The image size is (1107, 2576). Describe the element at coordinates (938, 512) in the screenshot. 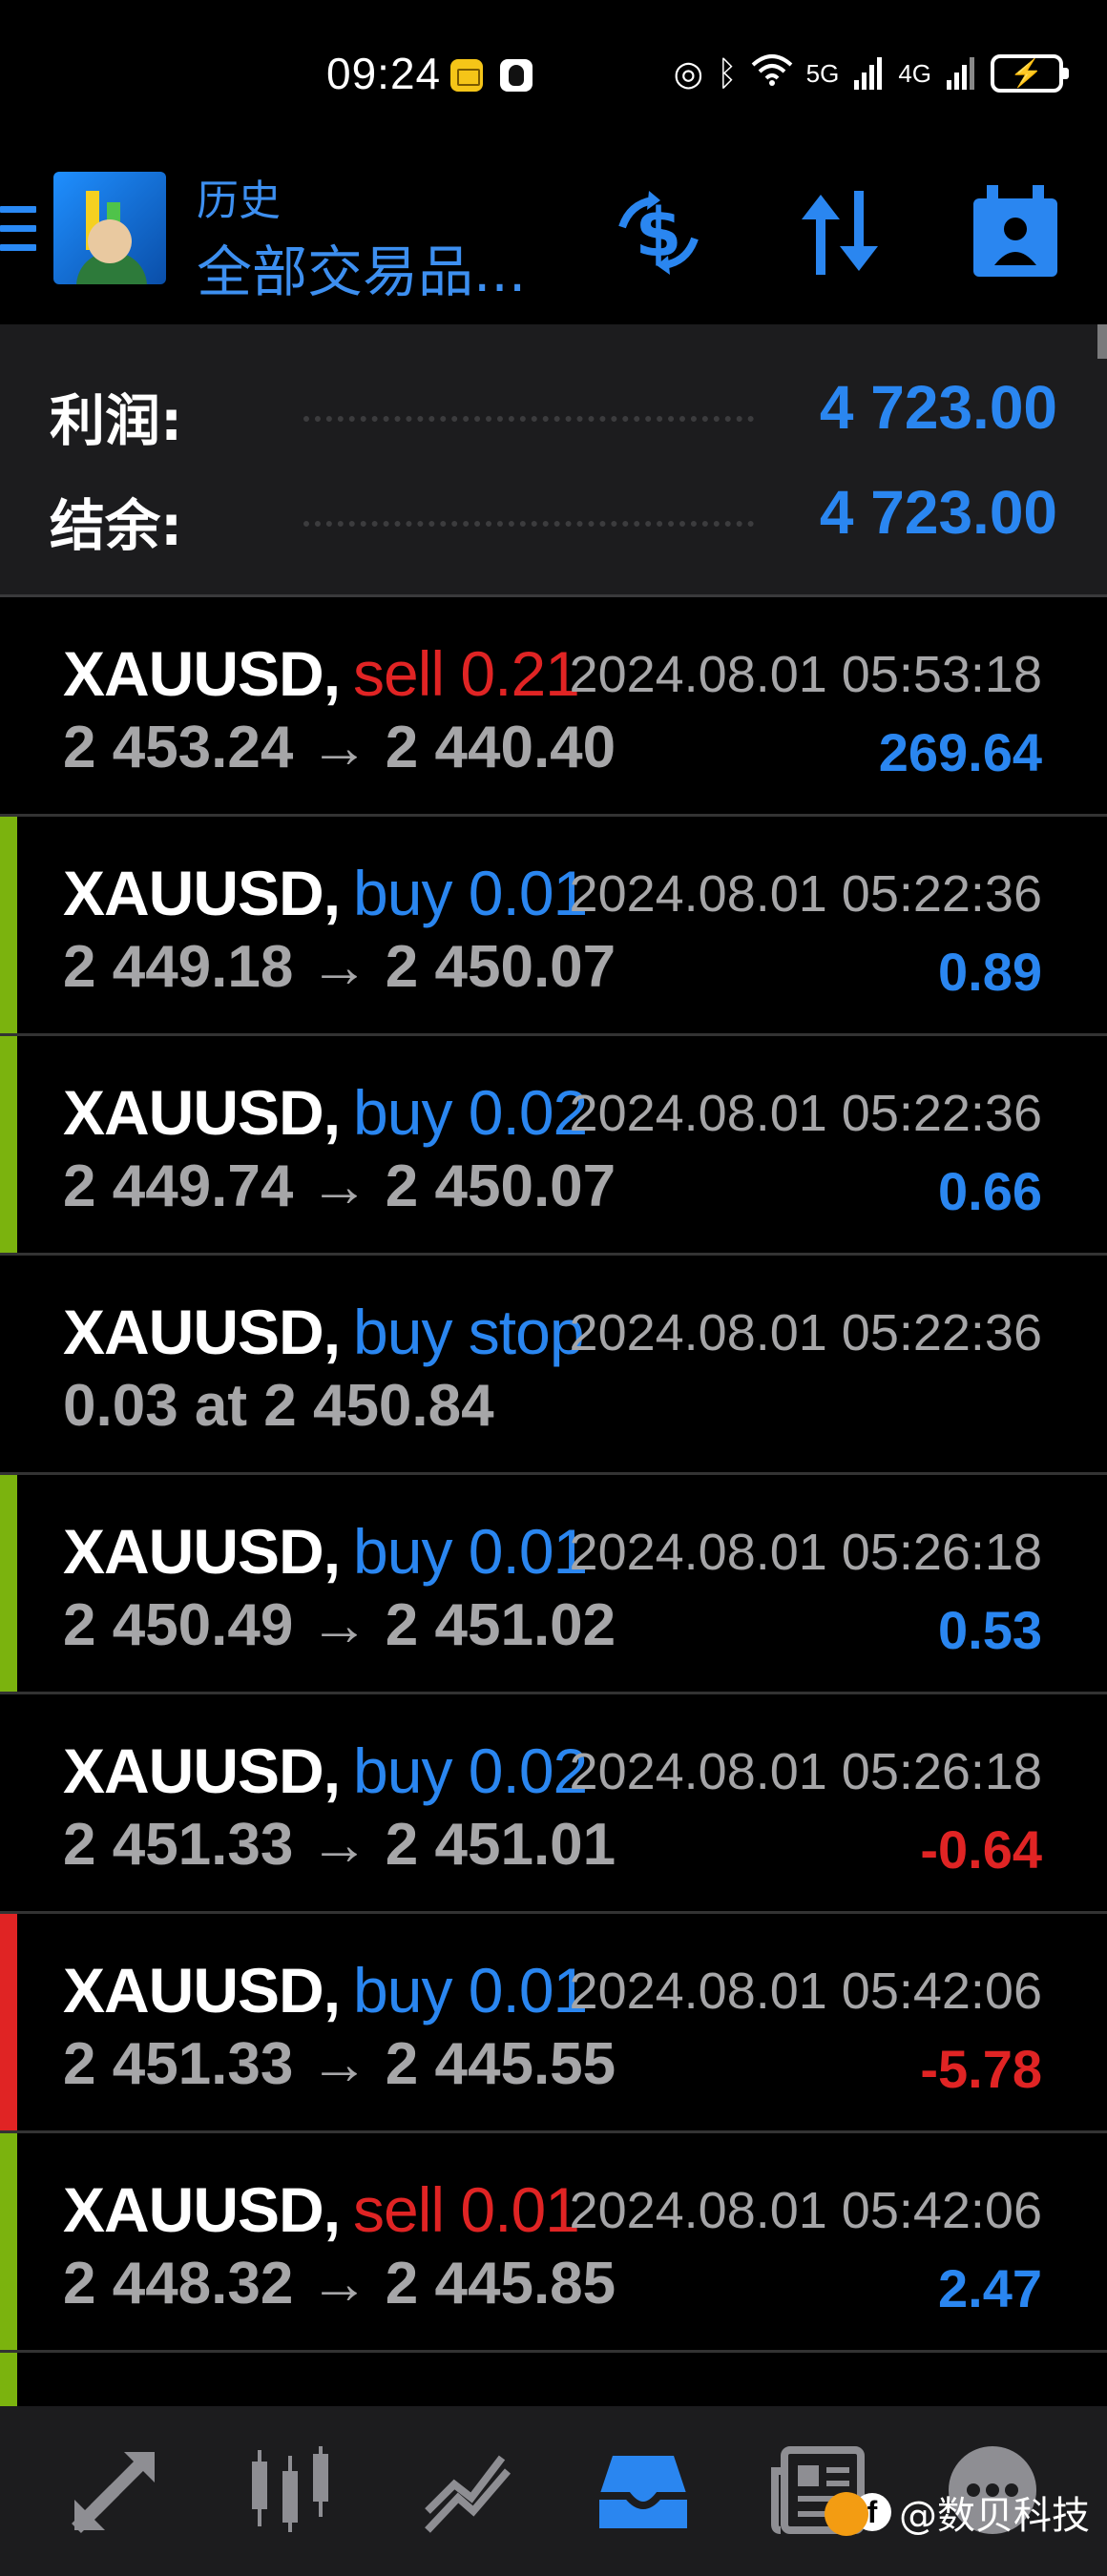

I see `balance-value: 4 723.00` at that location.